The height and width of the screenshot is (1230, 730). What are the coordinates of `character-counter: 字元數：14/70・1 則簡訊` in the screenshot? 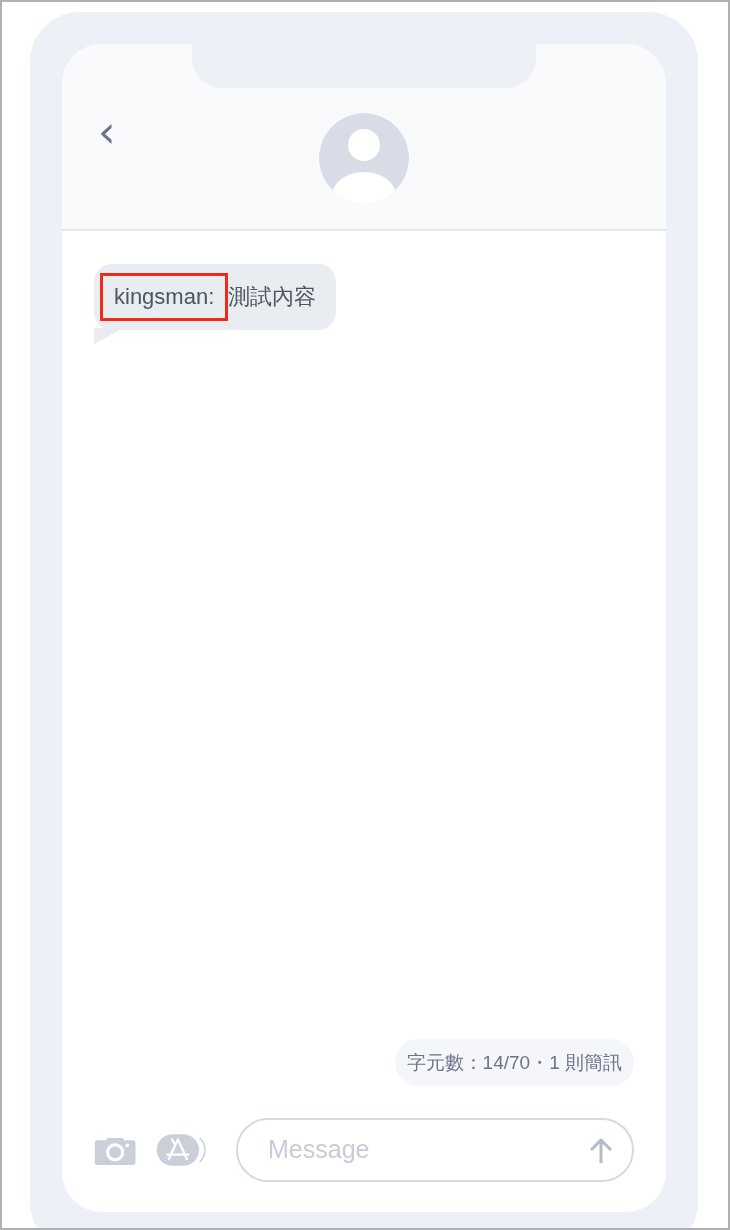 It's located at (514, 1062).